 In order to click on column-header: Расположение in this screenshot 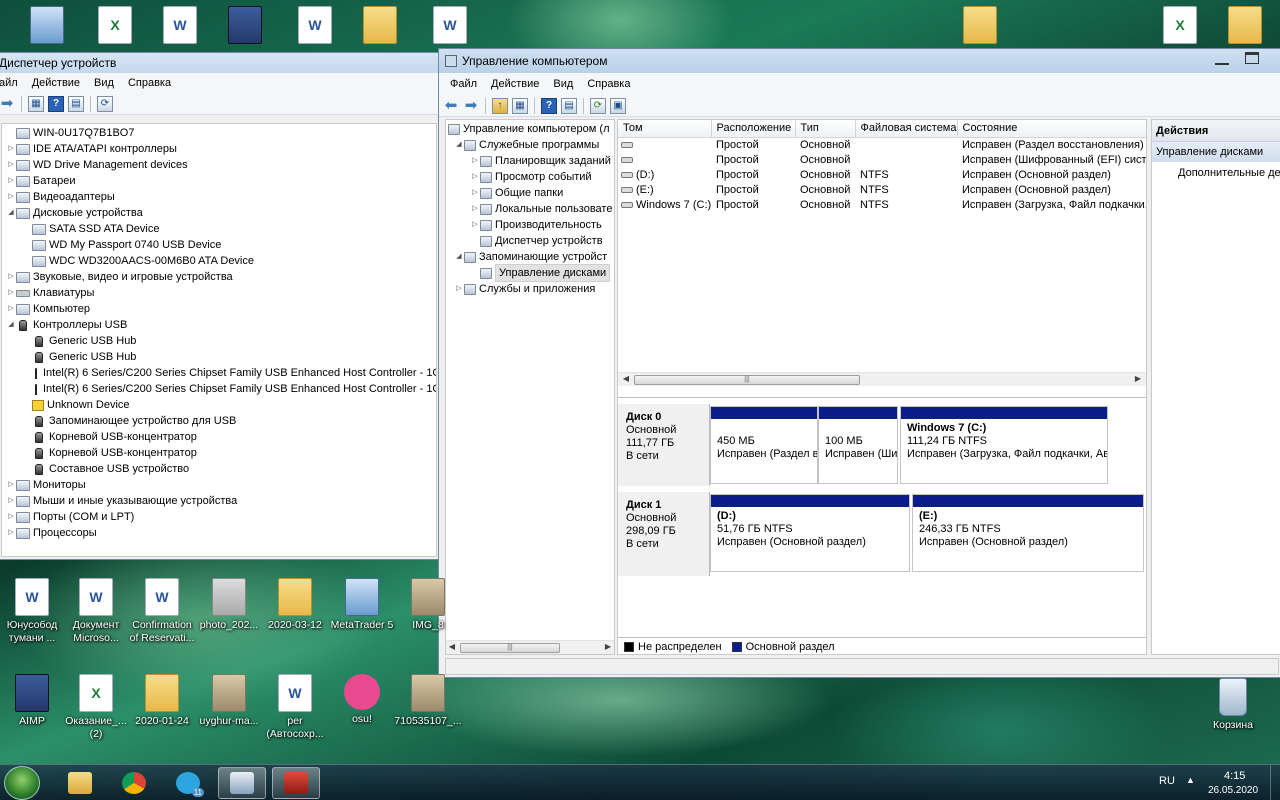, I will do `click(753, 129)`.